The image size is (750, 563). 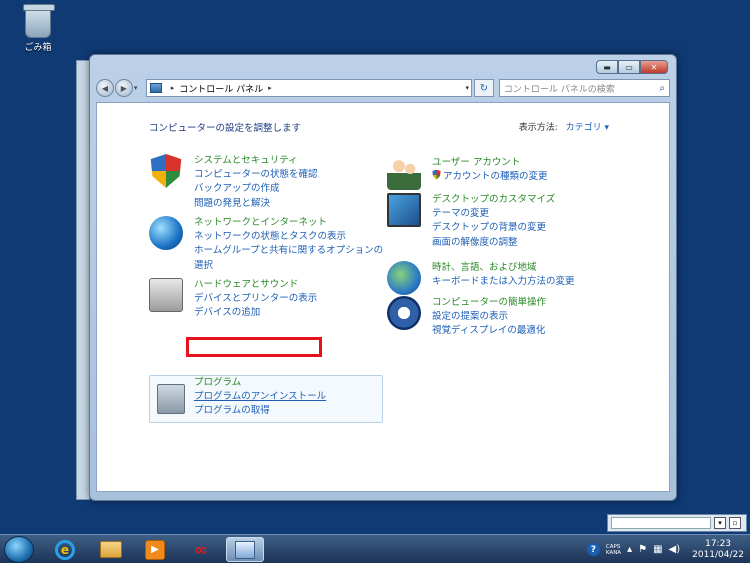 I want to click on link-homegroup-cont: 選択, so click(x=288, y=266).